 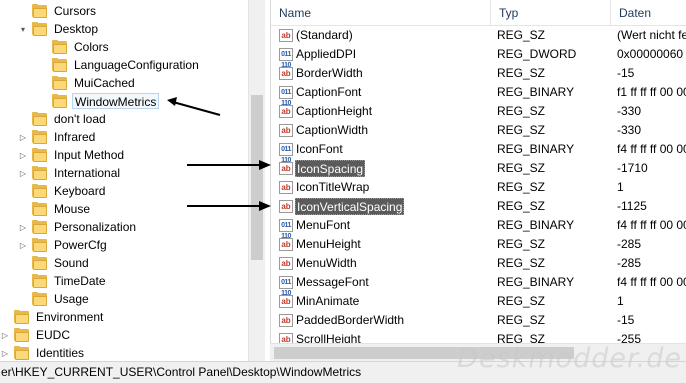 I want to click on tree-item-label: Cursors, so click(x=75, y=11).